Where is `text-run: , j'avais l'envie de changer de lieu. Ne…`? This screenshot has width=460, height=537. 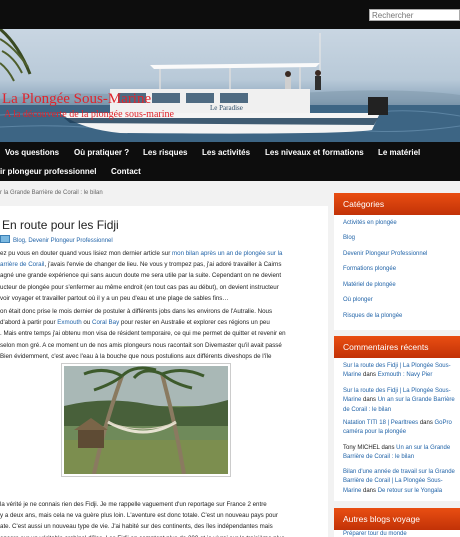 text-run: , j'avais l'envie de changer de lieu. Ne… is located at coordinates (163, 265).